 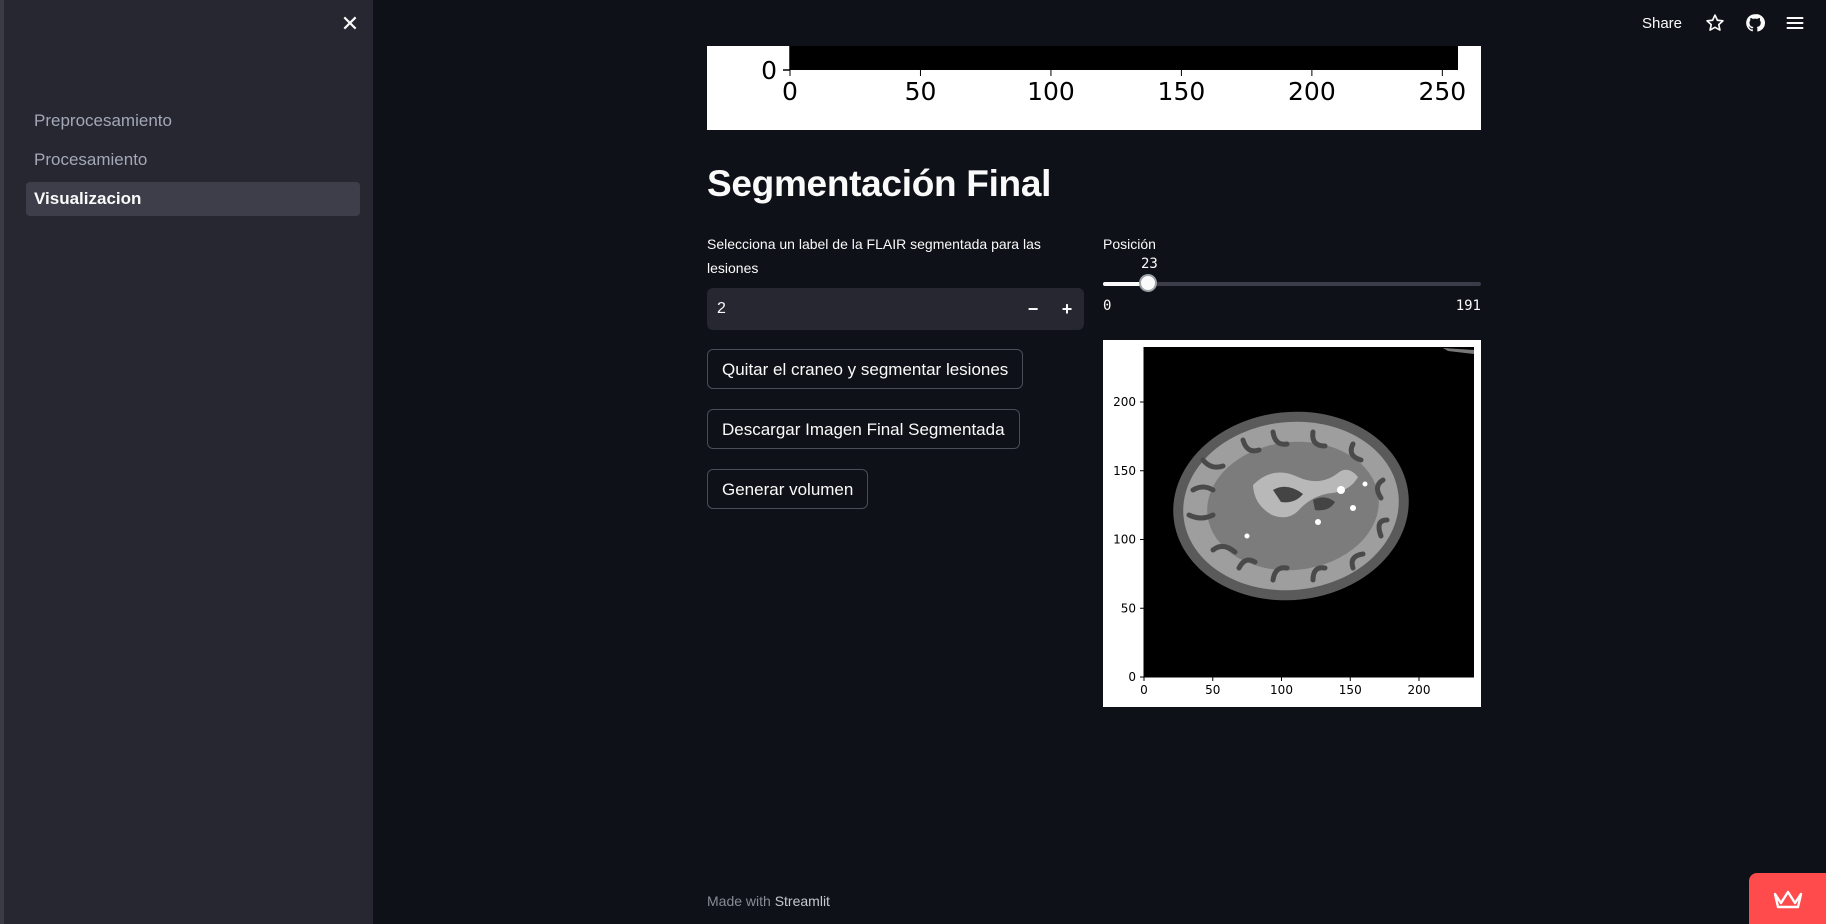 I want to click on increment-button: +, so click(x=1067, y=309).